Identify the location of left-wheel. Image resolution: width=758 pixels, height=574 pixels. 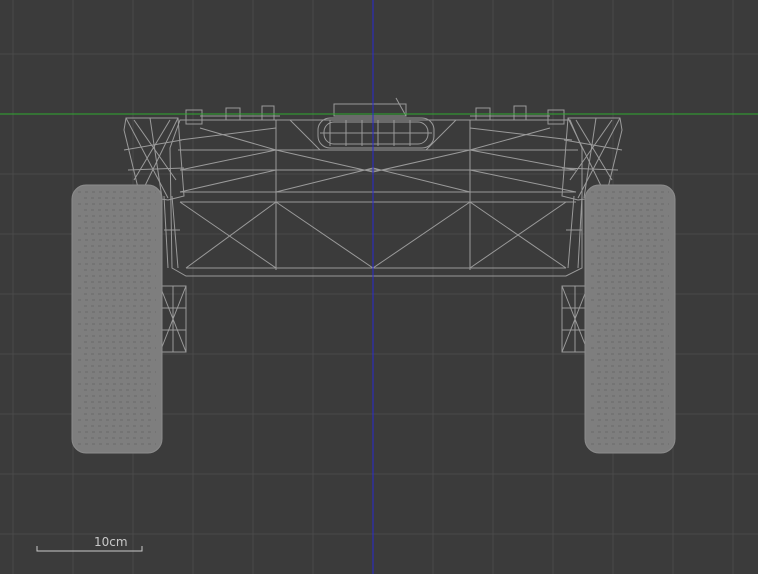
(117, 319).